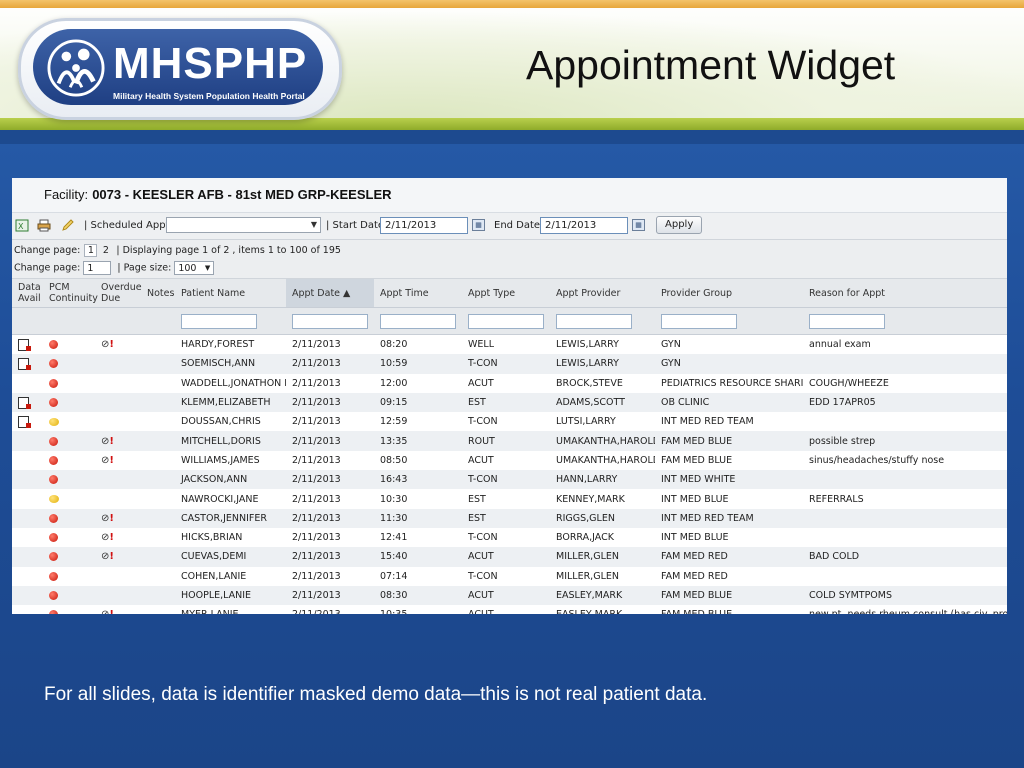 This screenshot has height=768, width=1024. What do you see at coordinates (219, 321) in the screenshot?
I see `filter-patient-name` at bounding box center [219, 321].